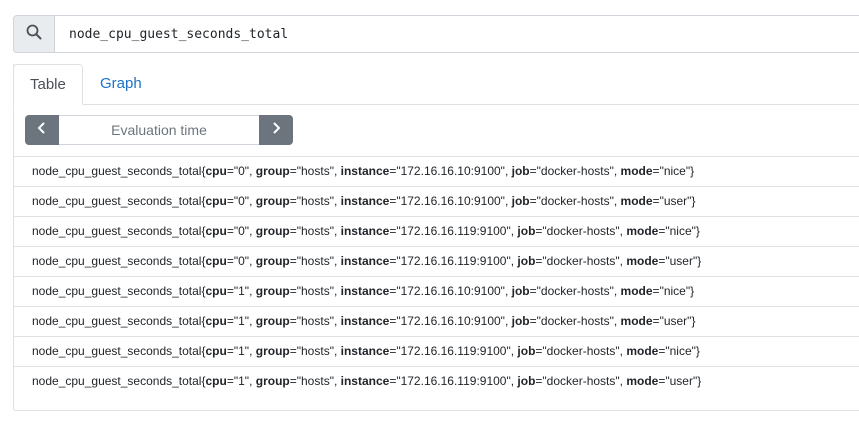 This screenshot has height=433, width=859. Describe the element at coordinates (457, 34) in the screenshot. I see `expression-input` at that location.